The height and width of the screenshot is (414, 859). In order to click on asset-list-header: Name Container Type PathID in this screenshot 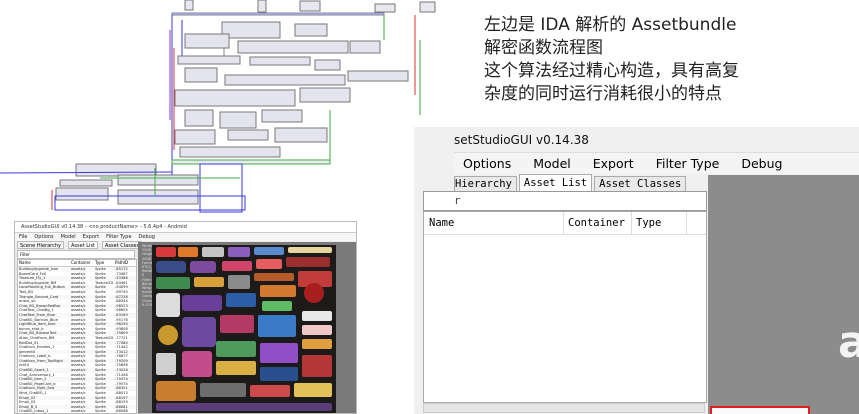, I will do `click(77, 263)`.